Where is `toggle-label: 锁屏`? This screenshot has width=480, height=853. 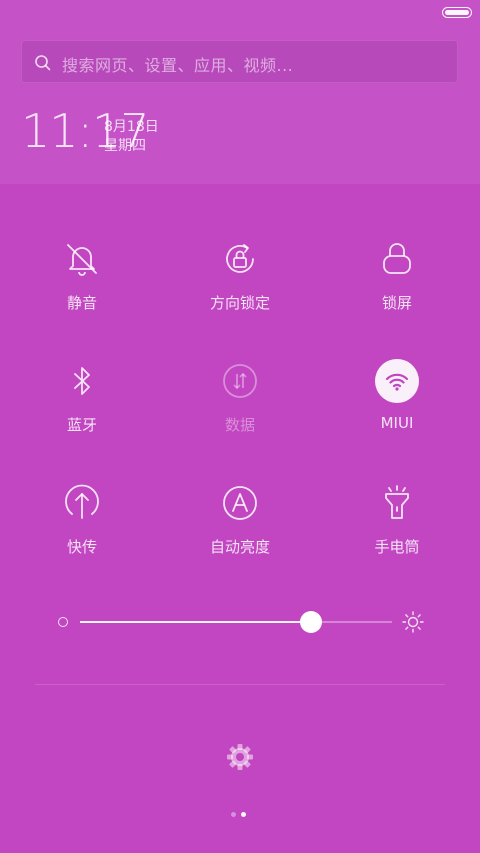
toggle-label: 锁屏 is located at coordinates (396, 303).